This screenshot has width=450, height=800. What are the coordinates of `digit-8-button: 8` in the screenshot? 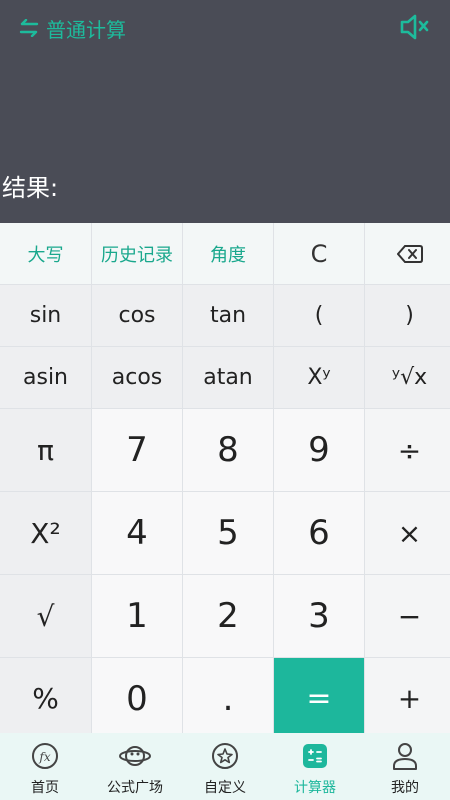 It's located at (228, 450).